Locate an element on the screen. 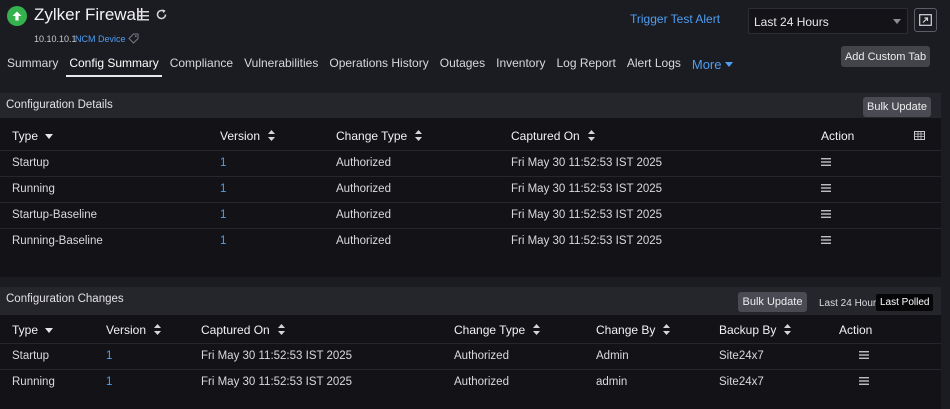  open-external-button is located at coordinates (925, 20).